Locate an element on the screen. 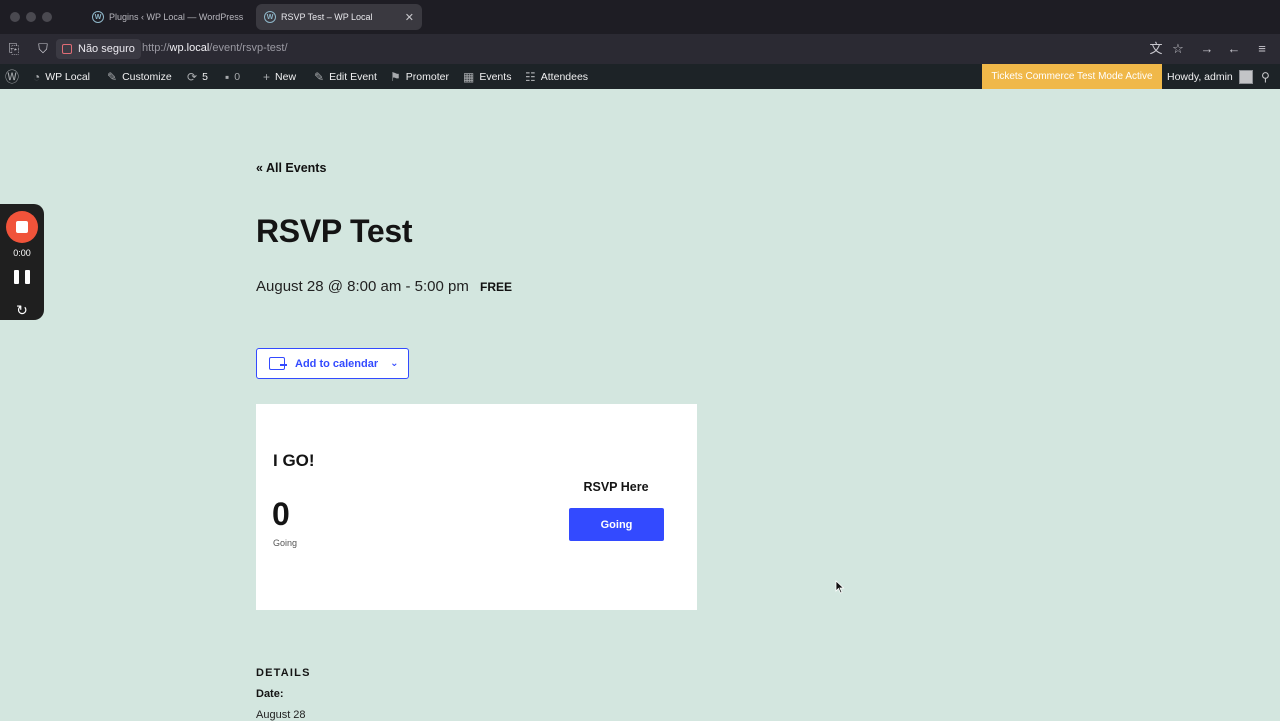  stop-recording-button is located at coordinates (22, 227).